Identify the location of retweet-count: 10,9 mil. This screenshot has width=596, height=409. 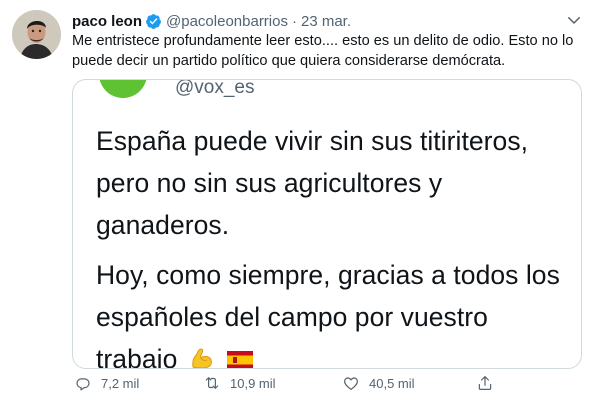
(253, 383).